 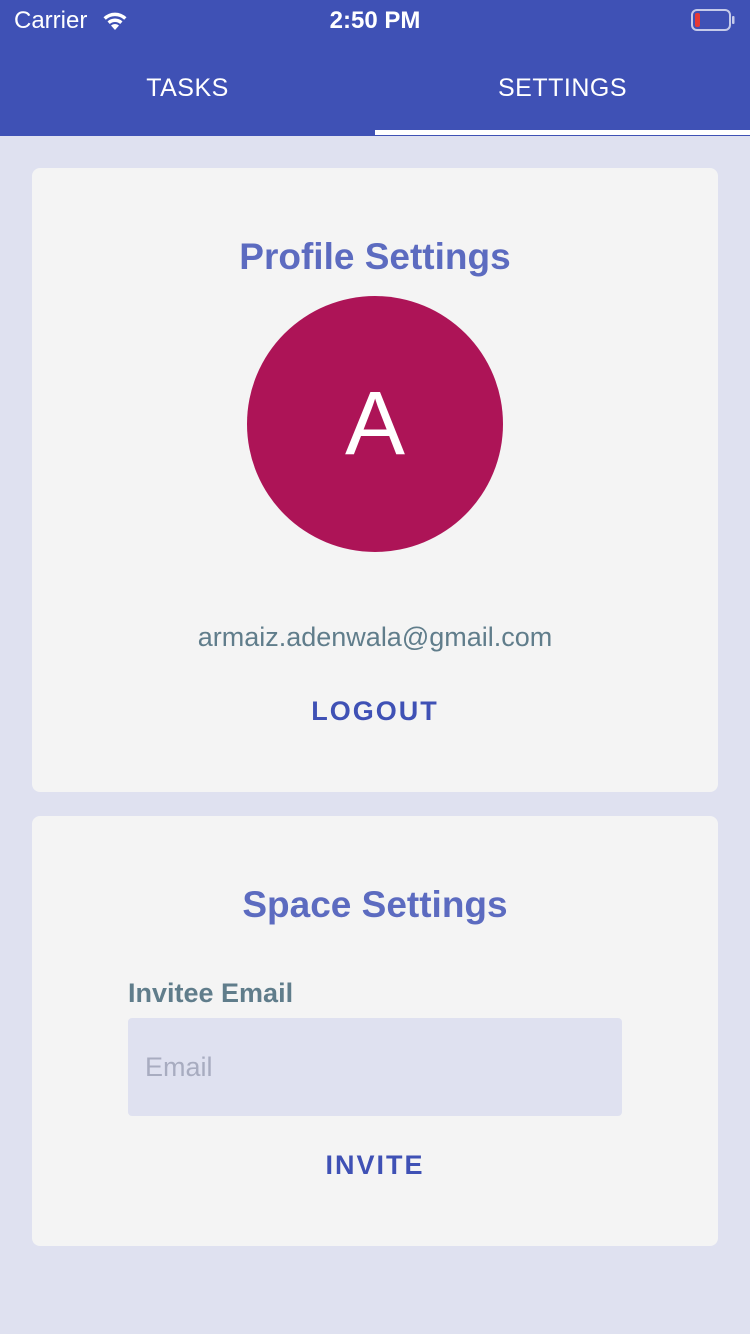 What do you see at coordinates (211, 993) in the screenshot?
I see `invitee-email-label: Invitee Email` at bounding box center [211, 993].